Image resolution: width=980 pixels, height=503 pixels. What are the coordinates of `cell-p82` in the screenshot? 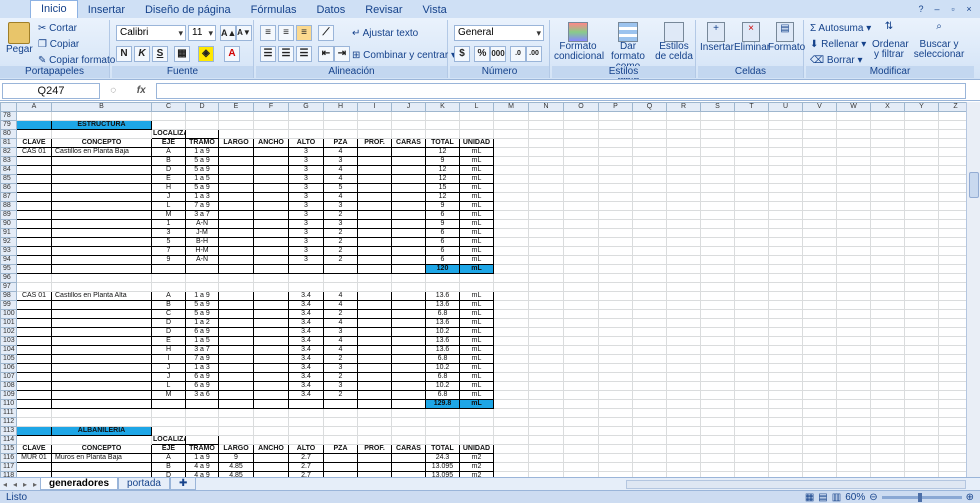 It's located at (615, 152).